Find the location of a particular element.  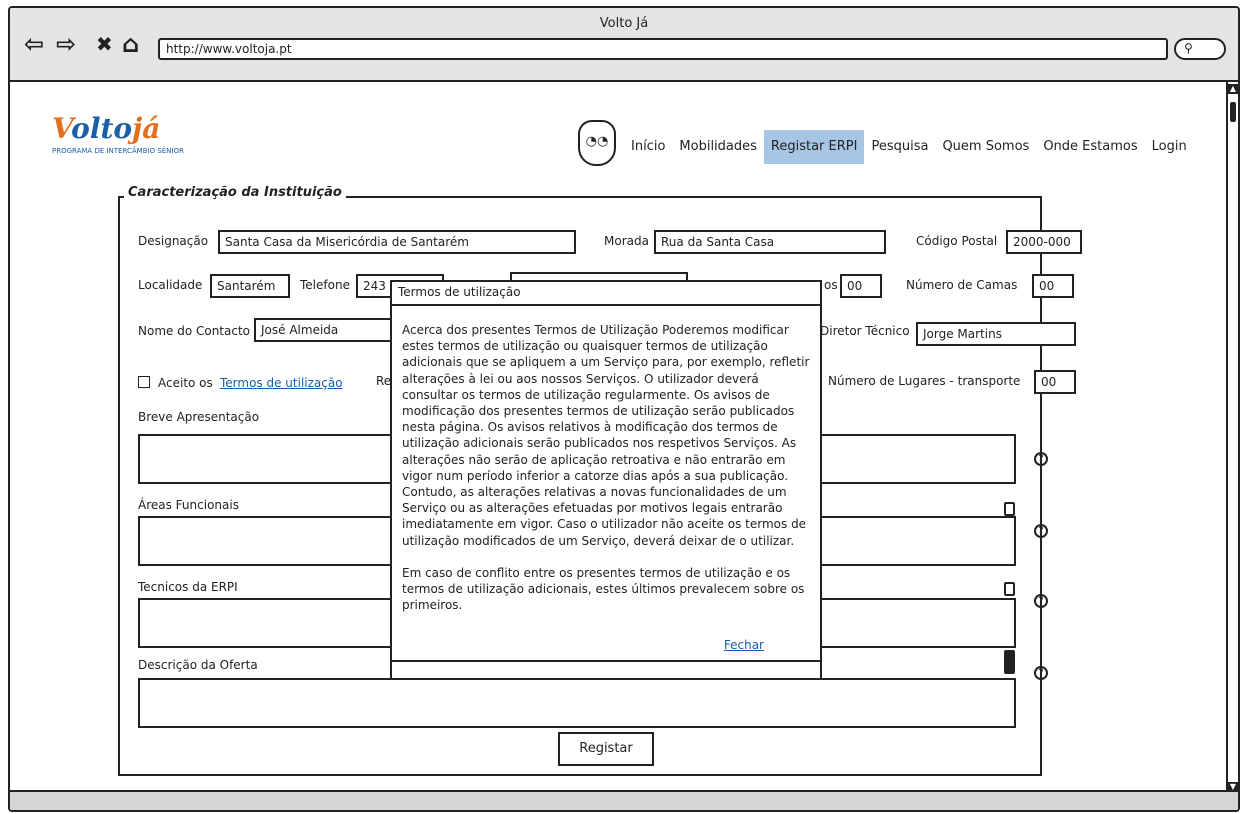

nav-quem-somos: Quem Somos is located at coordinates (985, 147).